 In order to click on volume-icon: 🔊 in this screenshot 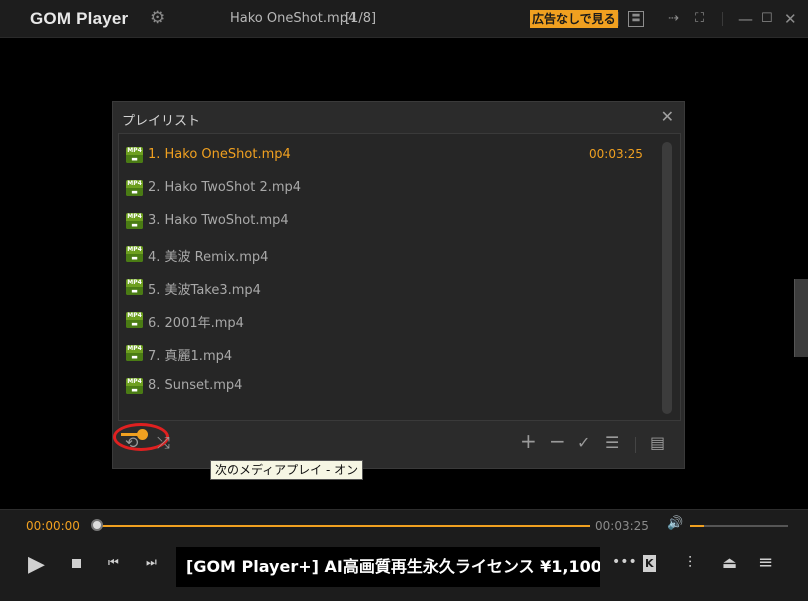, I will do `click(675, 523)`.